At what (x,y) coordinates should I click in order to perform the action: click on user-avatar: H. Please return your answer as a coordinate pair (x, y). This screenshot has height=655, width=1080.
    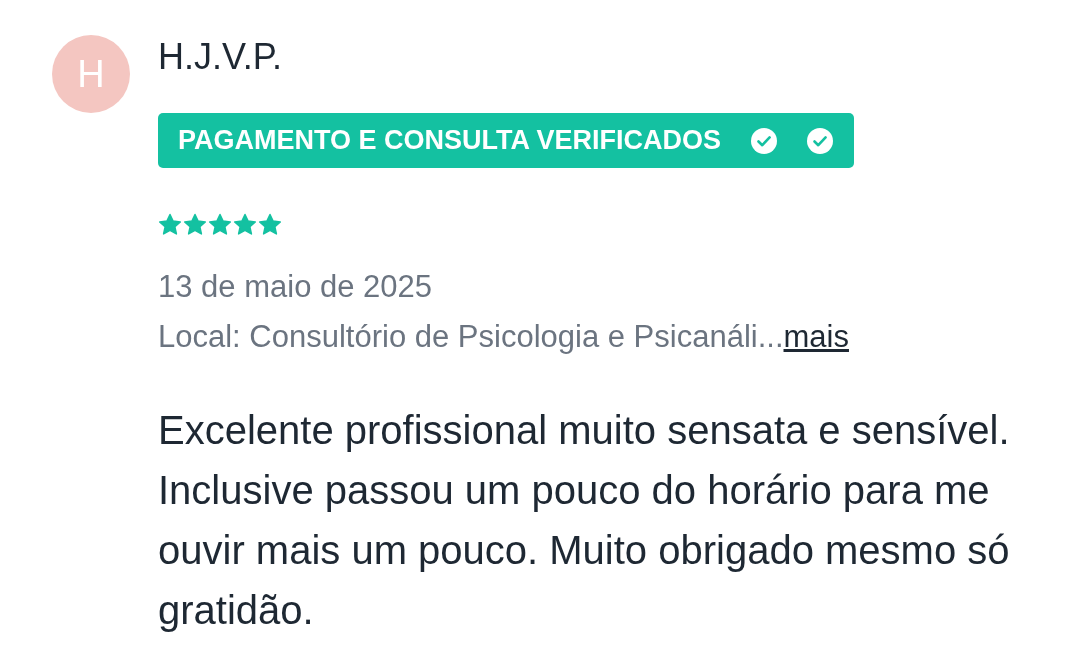
    Looking at the image, I should click on (91, 74).